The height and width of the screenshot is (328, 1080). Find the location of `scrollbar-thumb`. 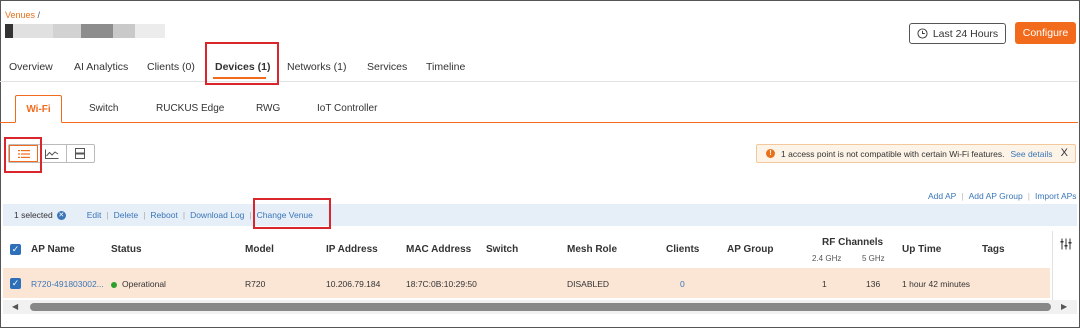

scrollbar-thumb is located at coordinates (540, 307).